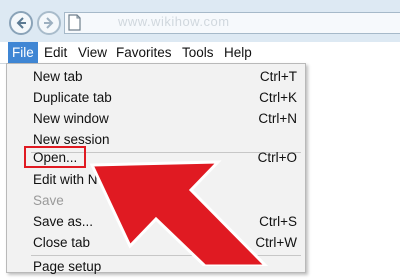 The height and width of the screenshot is (279, 400). Describe the element at coordinates (58, 76) in the screenshot. I see `menu-item-label: New tab` at that location.